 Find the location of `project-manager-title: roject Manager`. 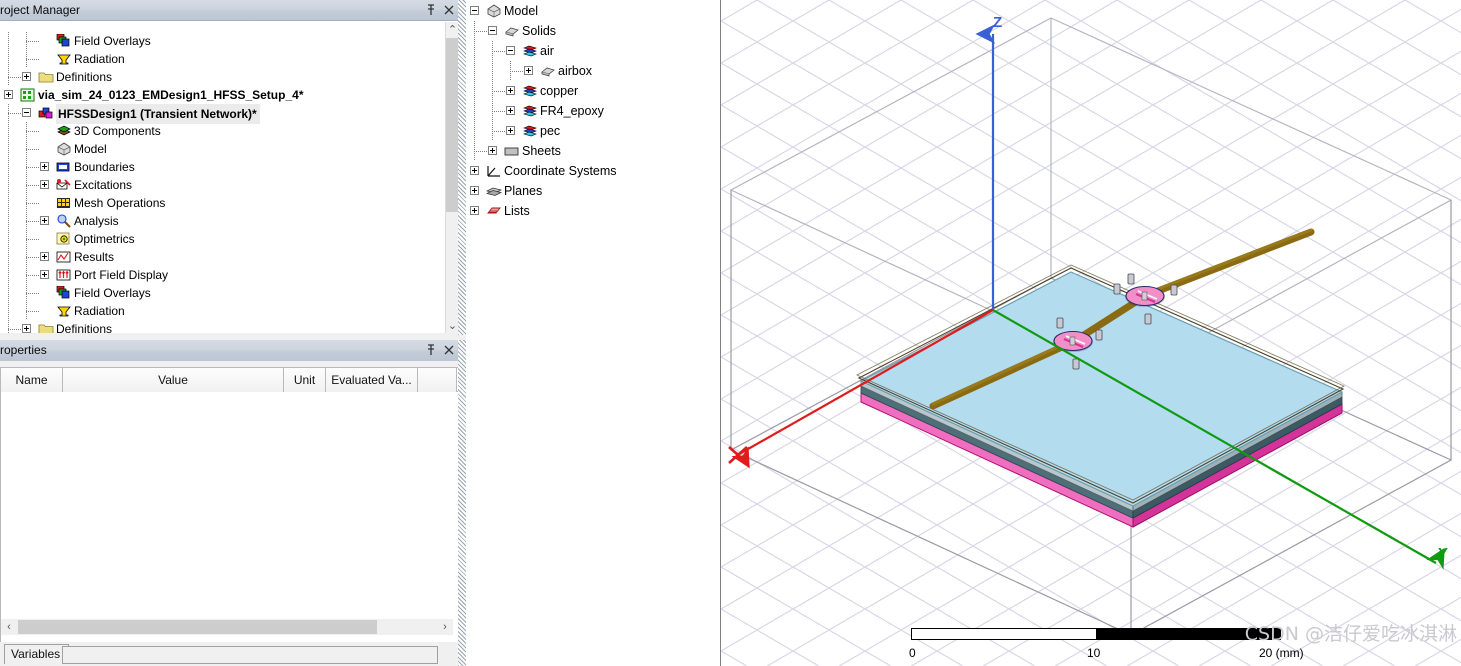

project-manager-title: roject Manager is located at coordinates (40, 10).